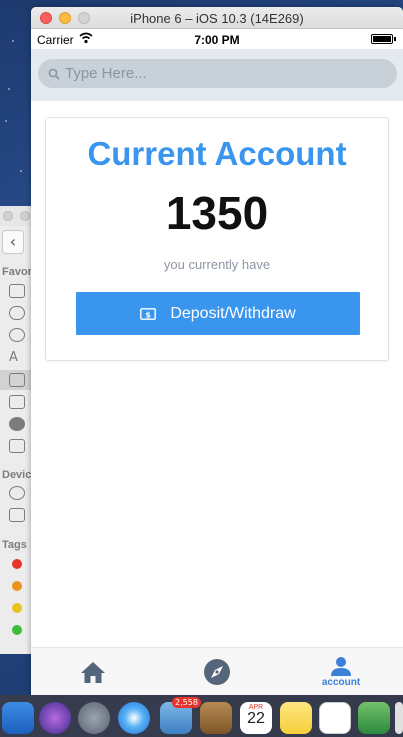 Image resolution: width=403 pixels, height=737 pixels. Describe the element at coordinates (17, 475) in the screenshot. I see `finder-section-devices: Devic` at that location.